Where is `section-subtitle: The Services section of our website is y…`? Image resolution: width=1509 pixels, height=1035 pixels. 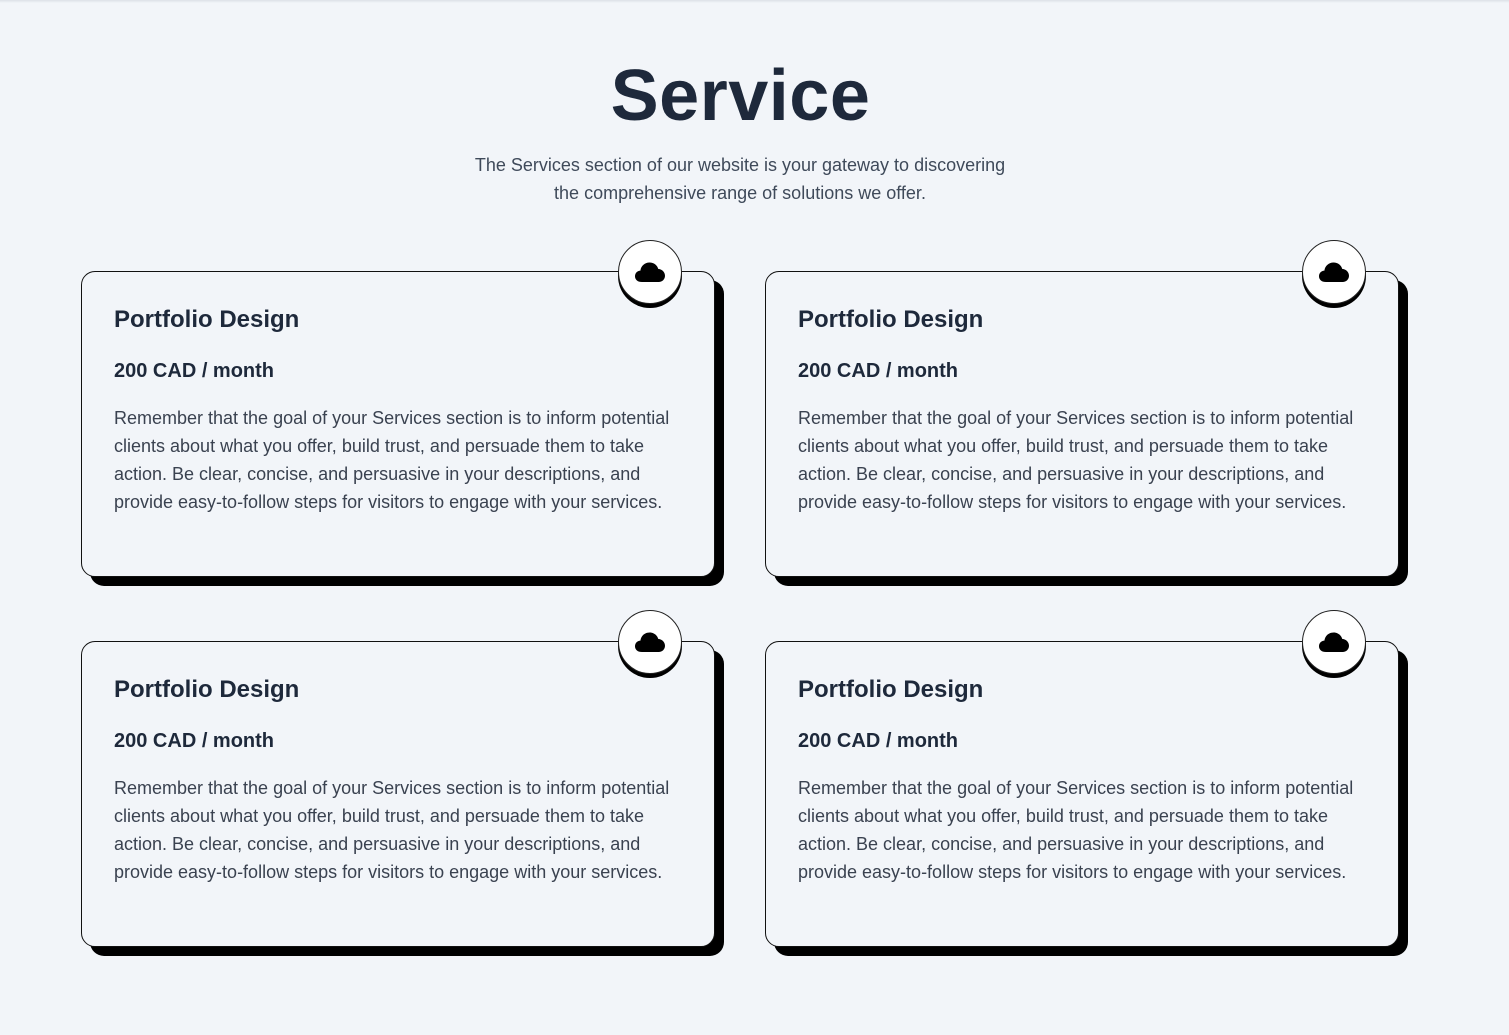 section-subtitle: The Services section of our website is y… is located at coordinates (740, 179).